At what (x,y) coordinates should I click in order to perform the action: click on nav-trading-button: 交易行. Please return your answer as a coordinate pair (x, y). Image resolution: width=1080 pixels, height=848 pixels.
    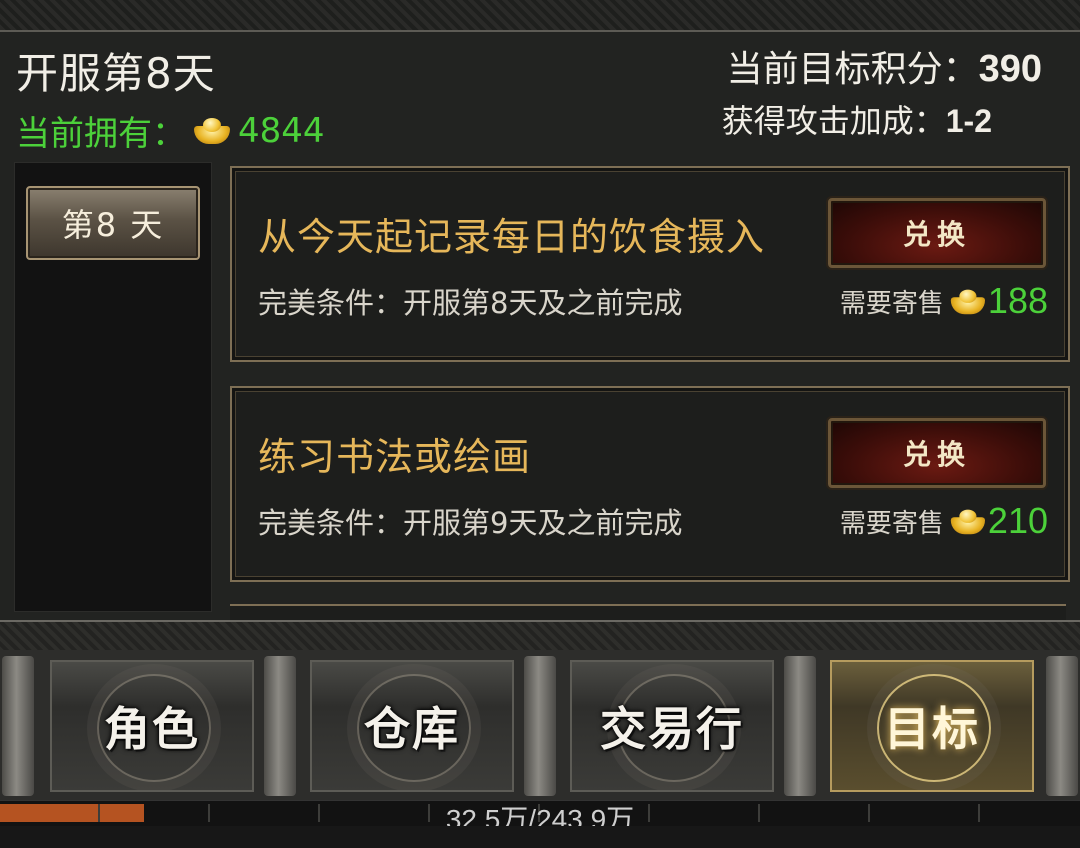
    Looking at the image, I should click on (672, 726).